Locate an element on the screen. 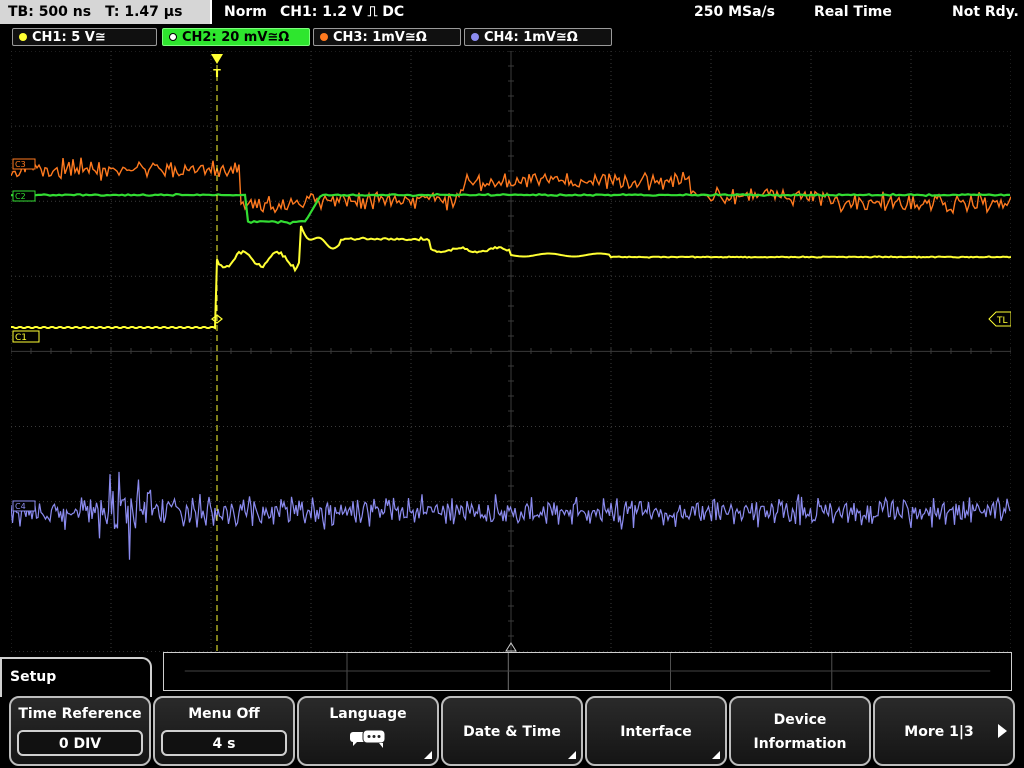 The image size is (1024, 768). trigger-level-label: TL is located at coordinates (1002, 321).